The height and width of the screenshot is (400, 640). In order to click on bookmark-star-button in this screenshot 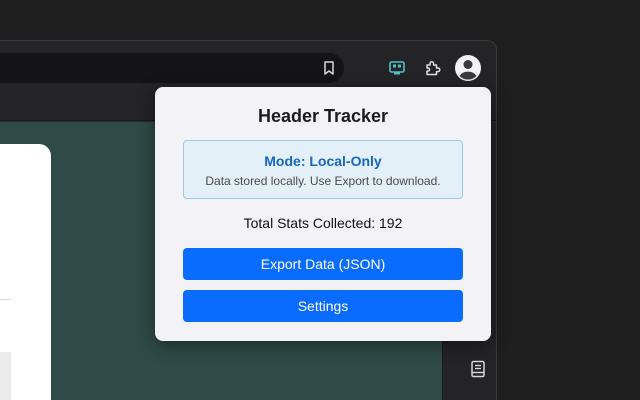, I will do `click(329, 68)`.